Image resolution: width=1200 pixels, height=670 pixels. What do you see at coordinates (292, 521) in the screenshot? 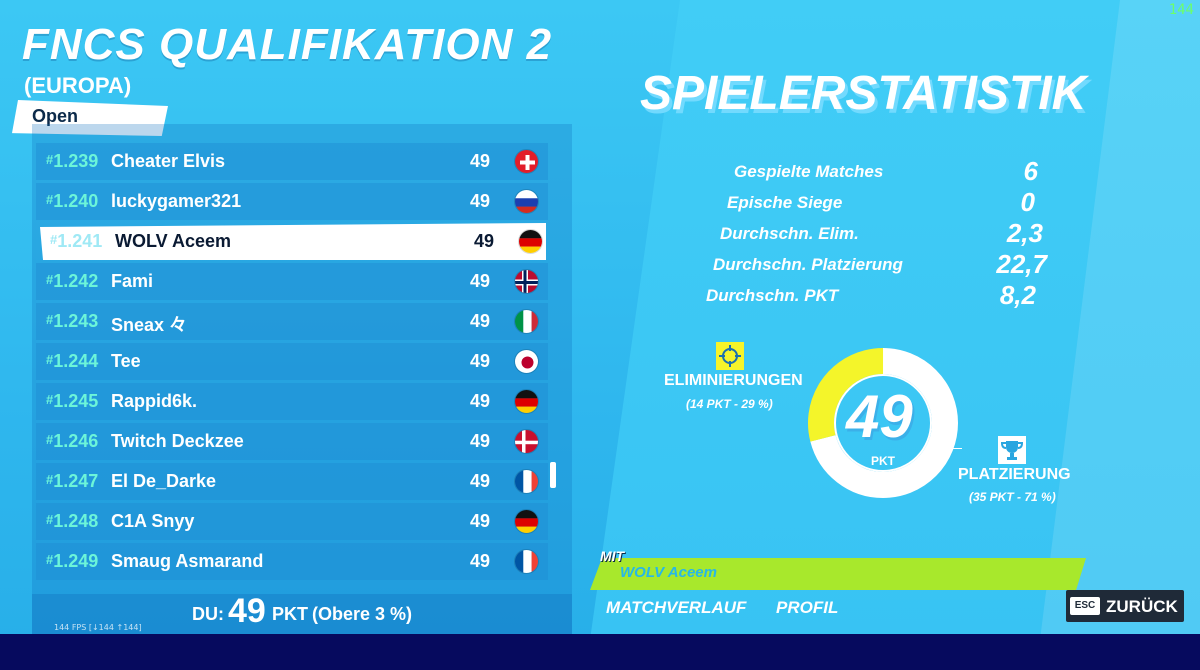
I see `leaderboard-row: #1.248 C1A Snyy 49` at bounding box center [292, 521].